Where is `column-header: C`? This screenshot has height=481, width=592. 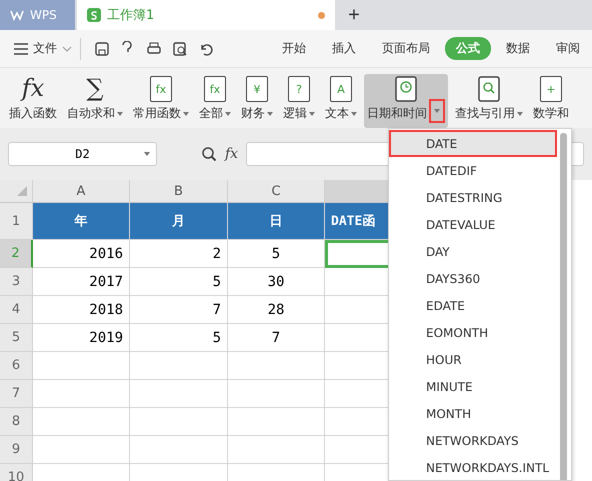
column-header: C is located at coordinates (276, 191).